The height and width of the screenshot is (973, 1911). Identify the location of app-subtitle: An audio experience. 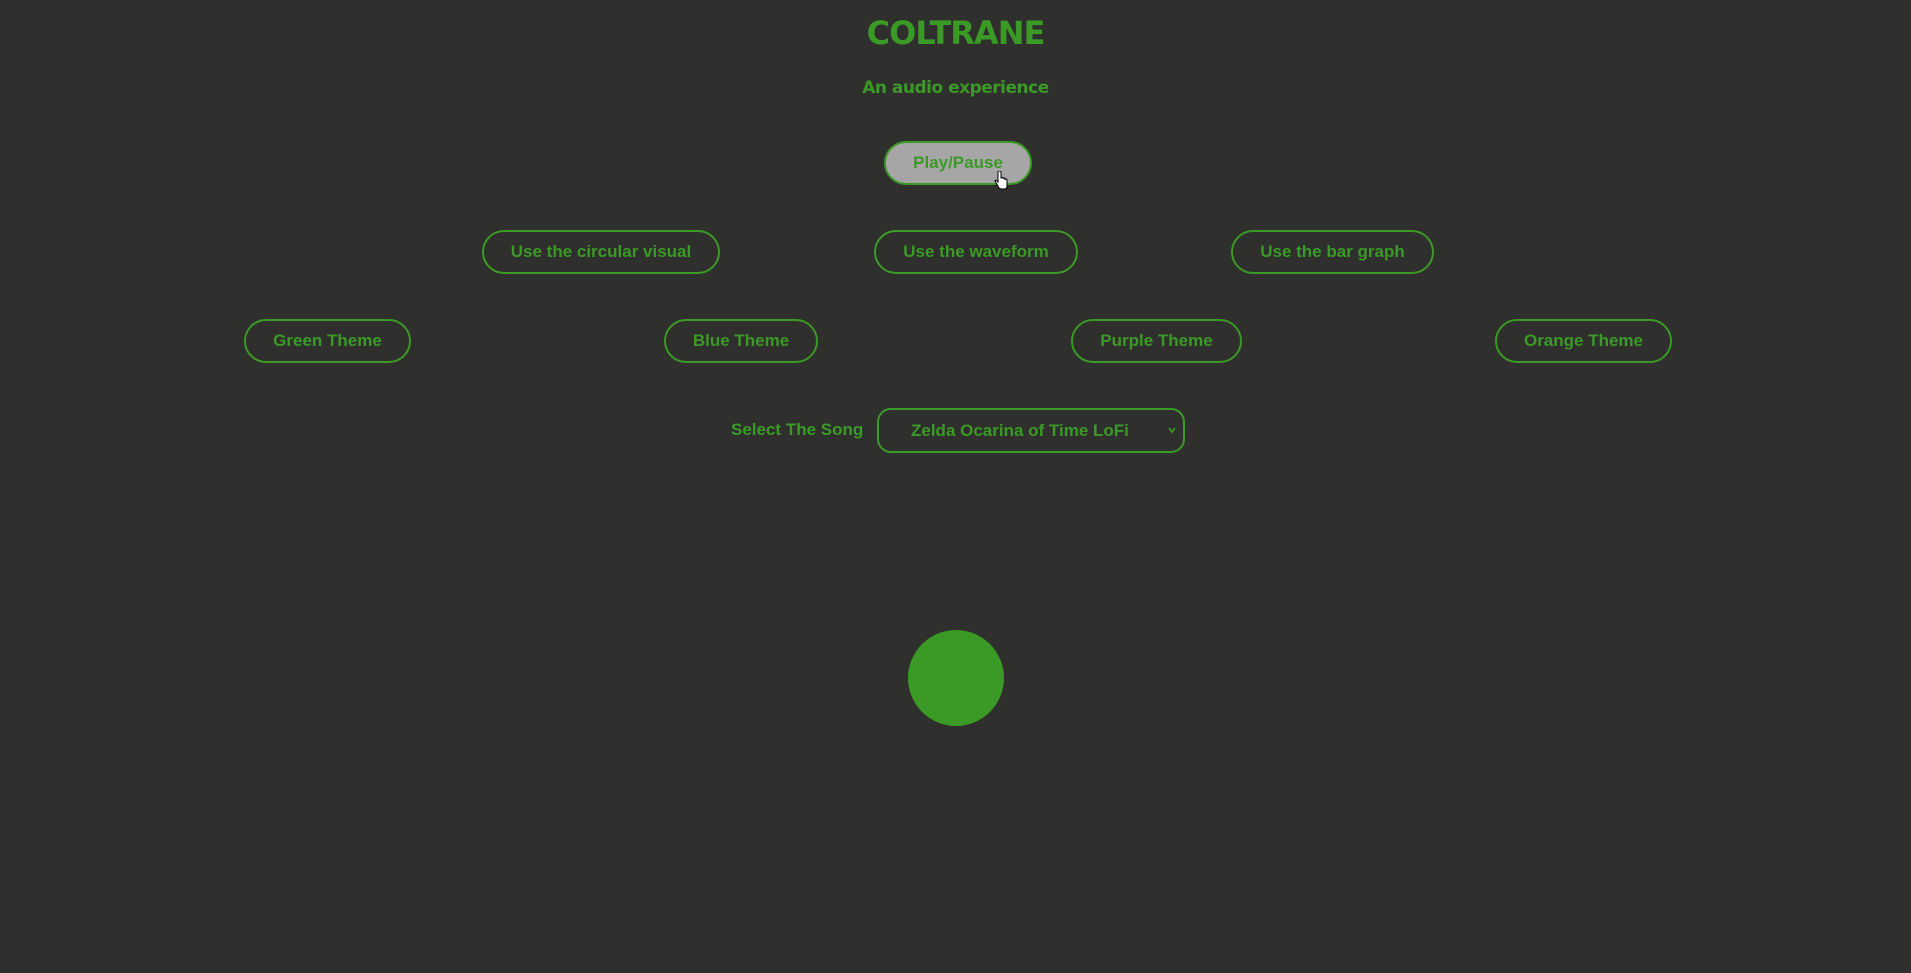
(955, 88).